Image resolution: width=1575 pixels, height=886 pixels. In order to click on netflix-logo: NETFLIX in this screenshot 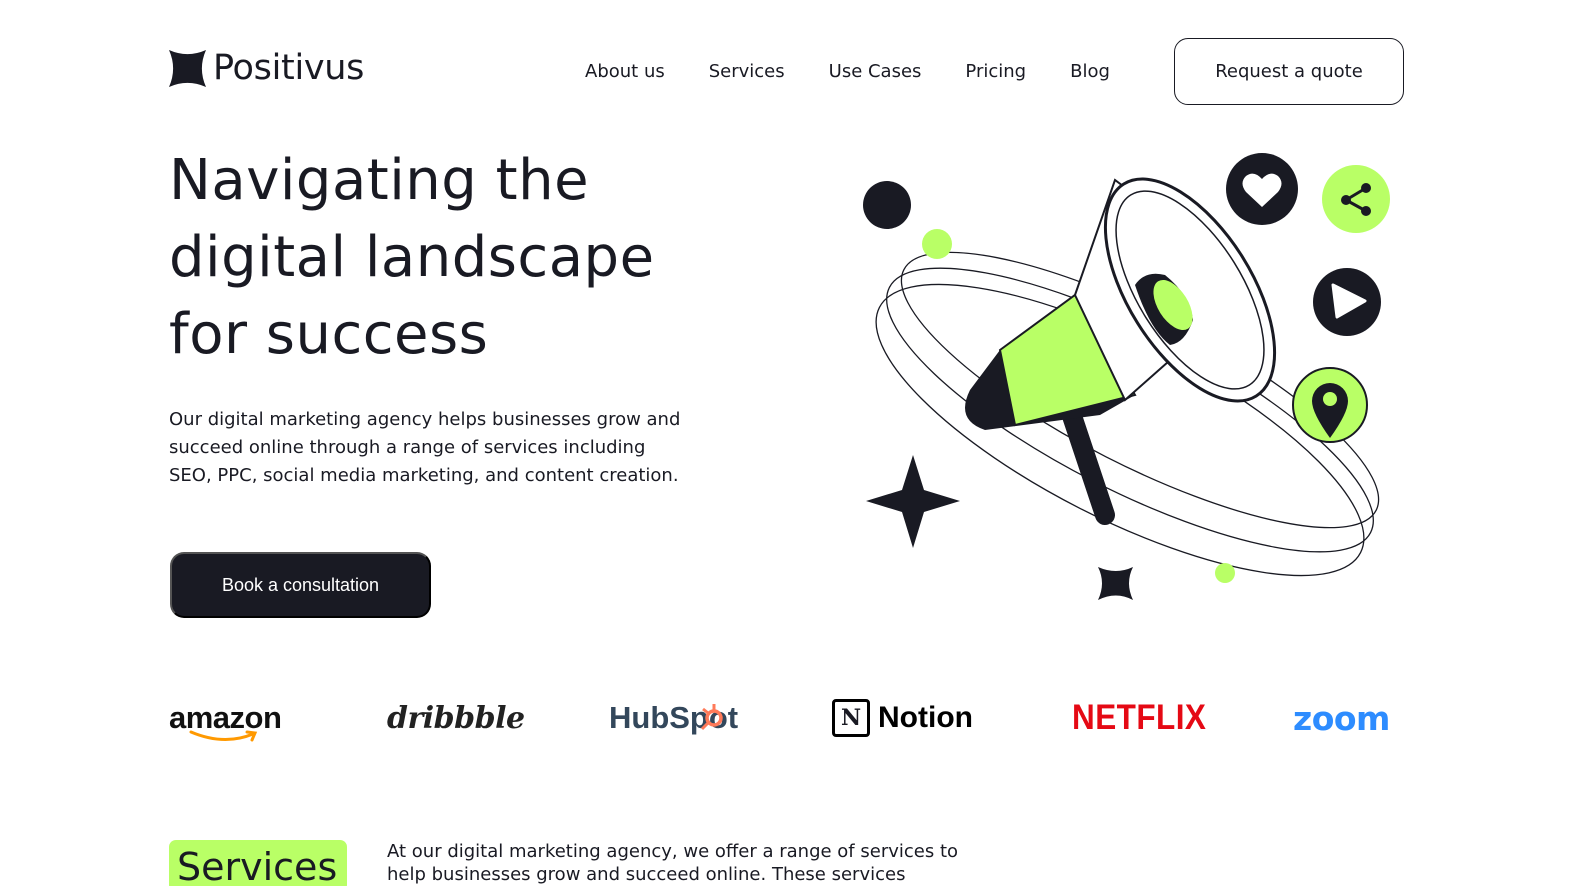, I will do `click(1146, 718)`.